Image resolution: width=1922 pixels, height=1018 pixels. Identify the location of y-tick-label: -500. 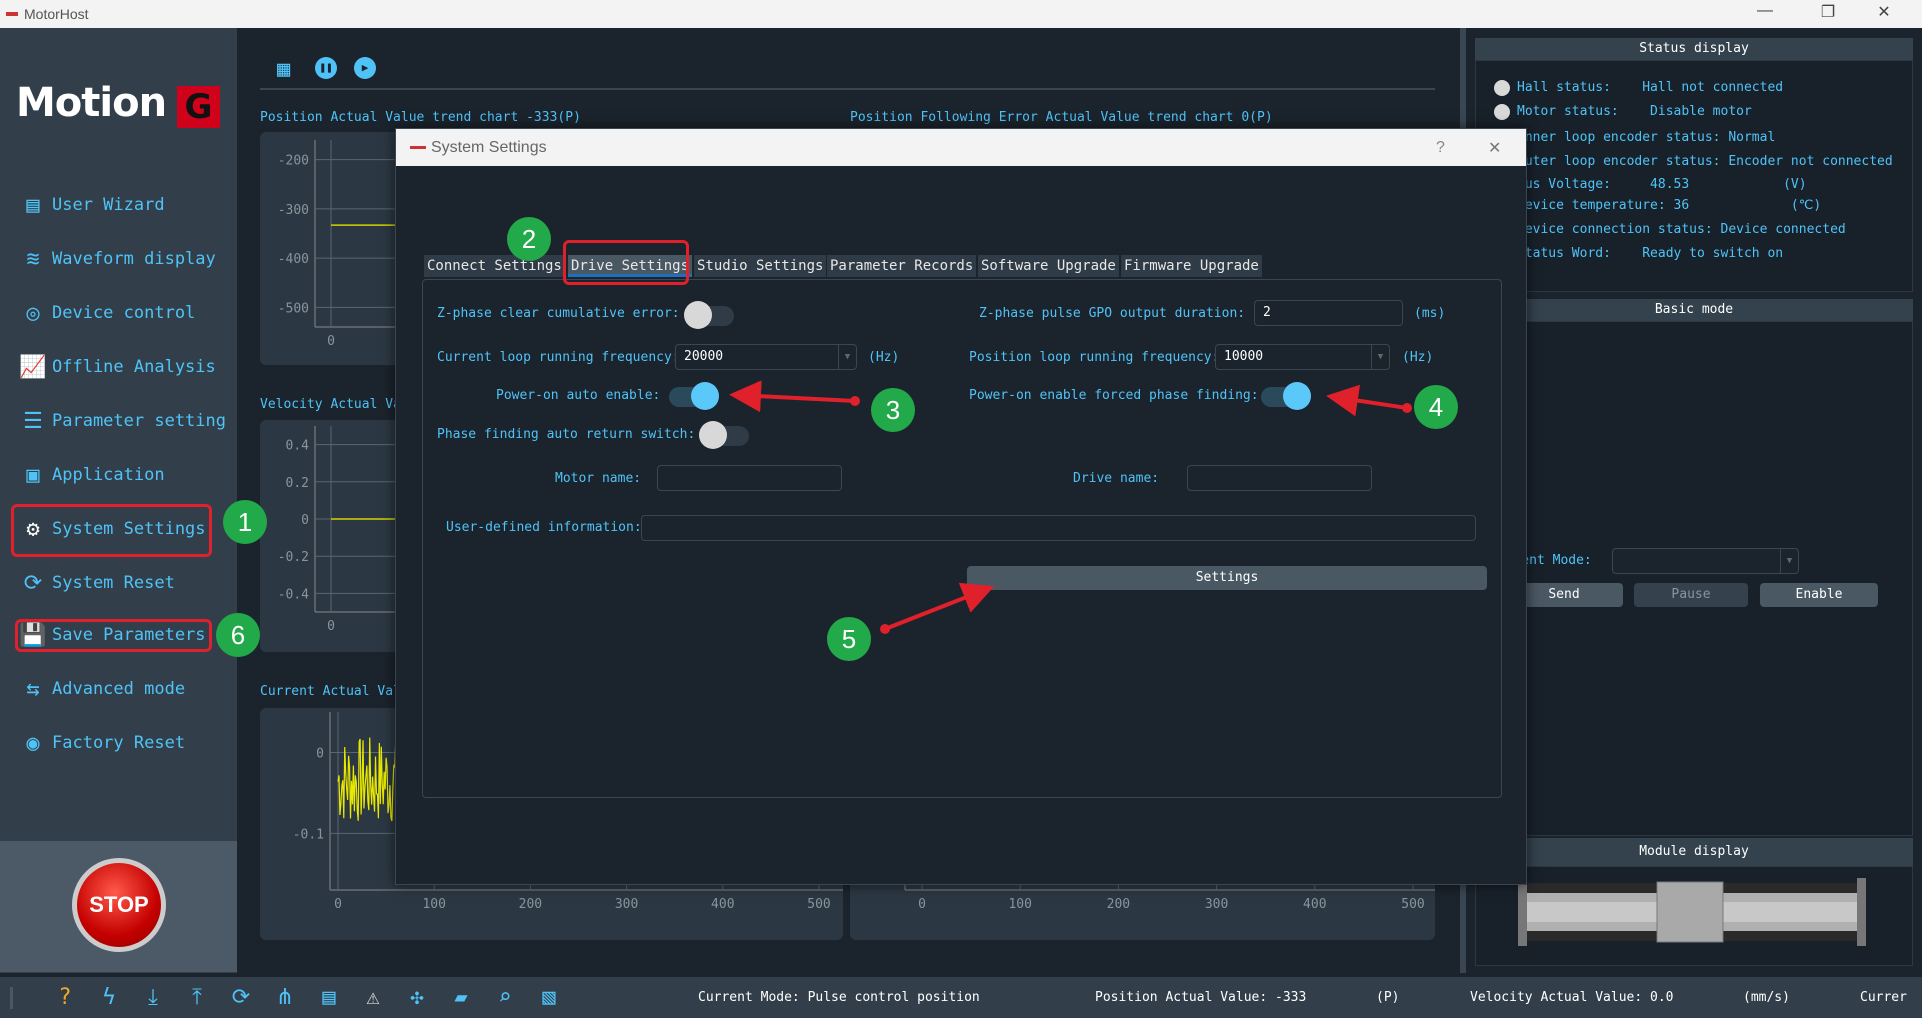
(293, 308).